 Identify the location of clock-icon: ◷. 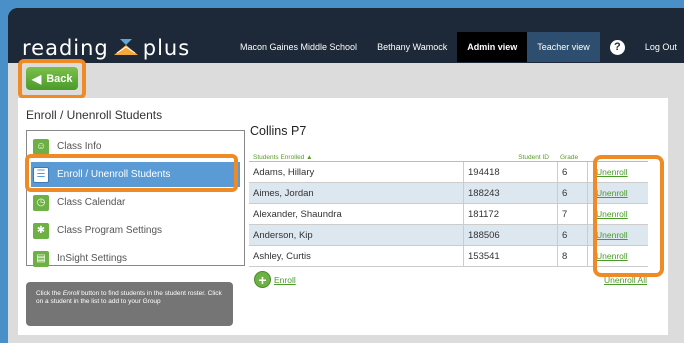
(41, 202).